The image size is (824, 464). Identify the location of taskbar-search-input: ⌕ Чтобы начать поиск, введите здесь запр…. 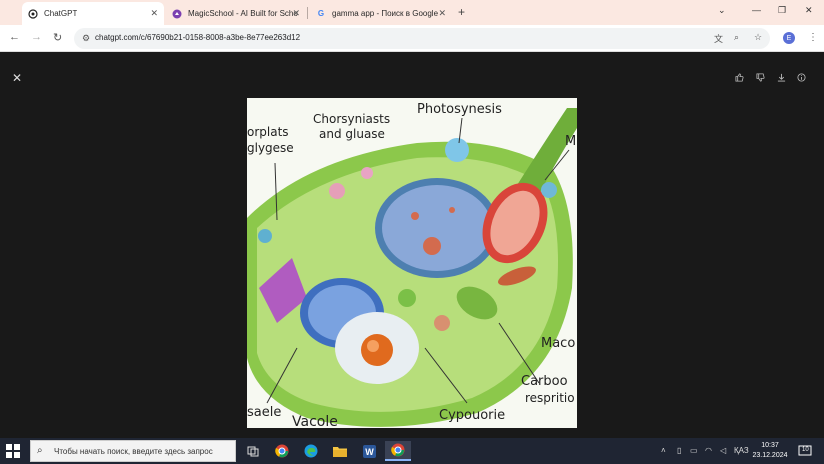
(133, 451).